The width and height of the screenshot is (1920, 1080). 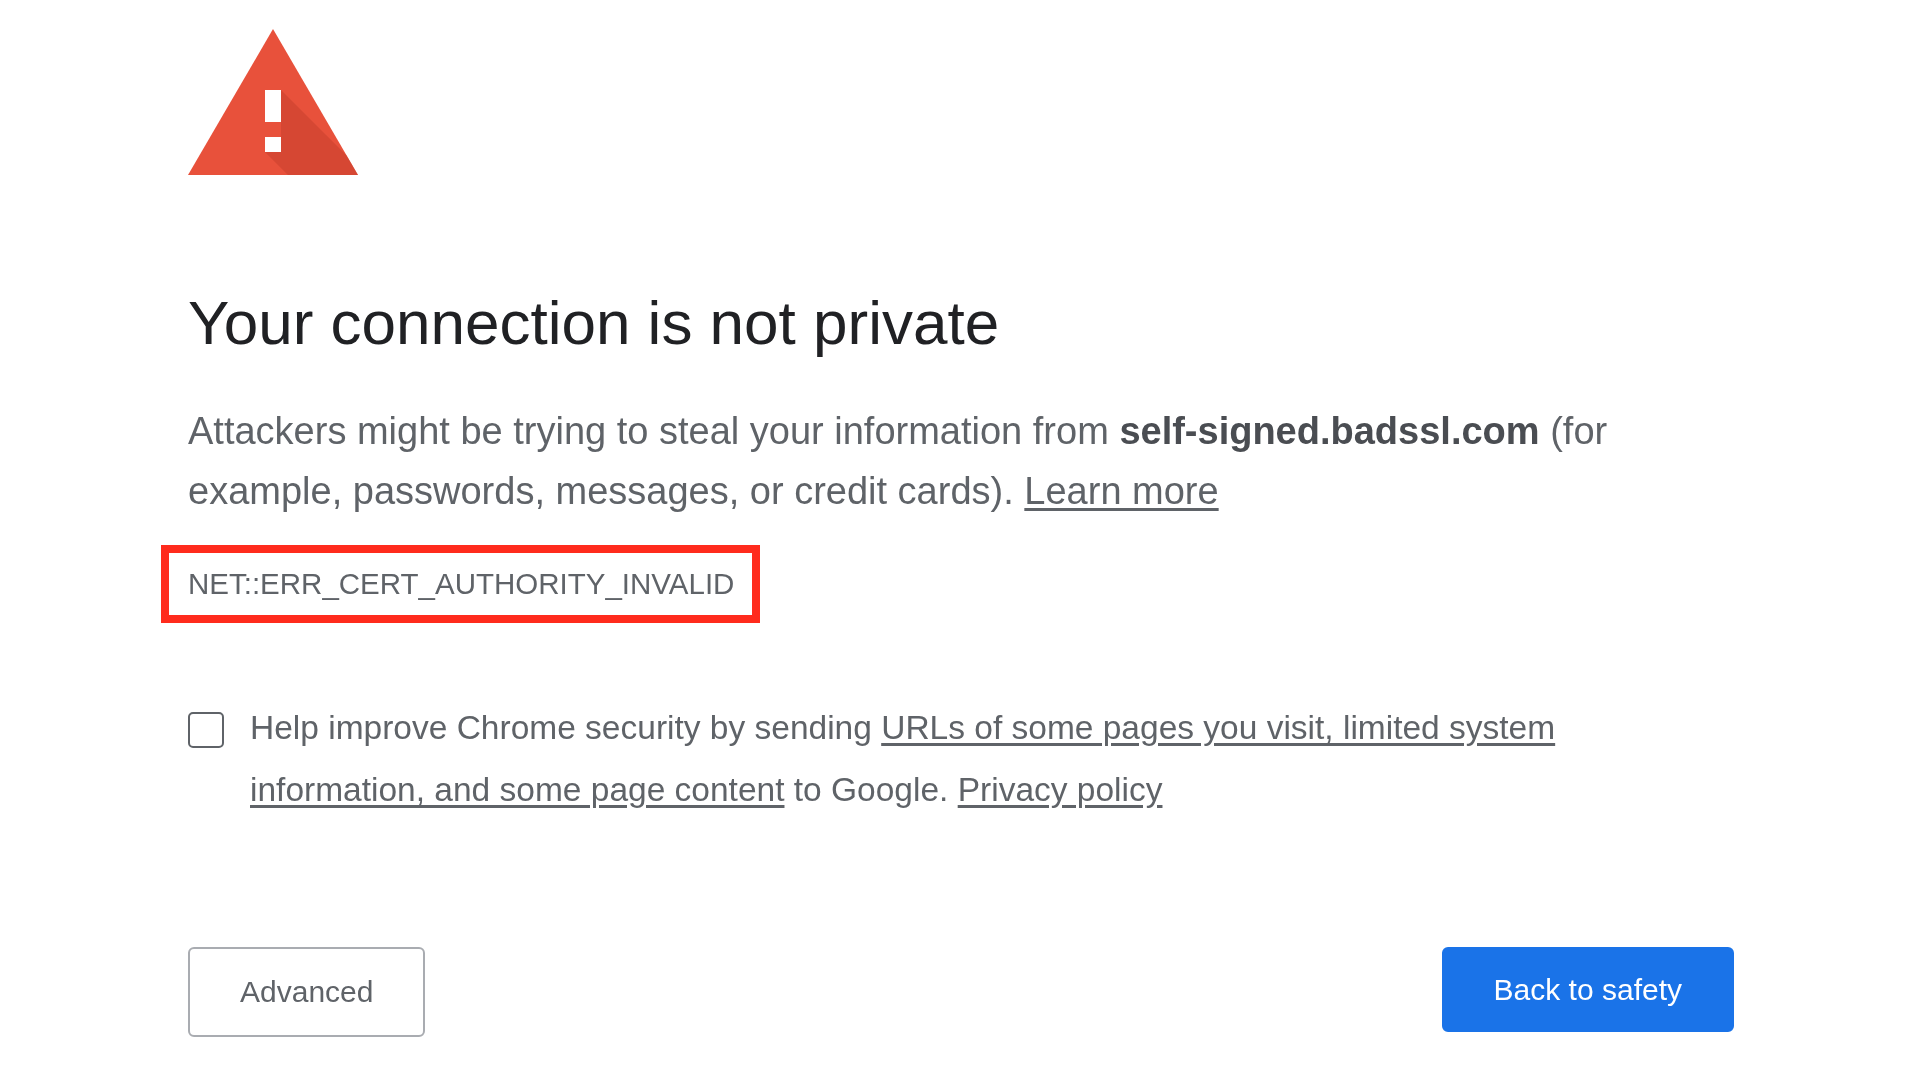 I want to click on back-to-safety-button: Back to safety, so click(x=1587, y=989).